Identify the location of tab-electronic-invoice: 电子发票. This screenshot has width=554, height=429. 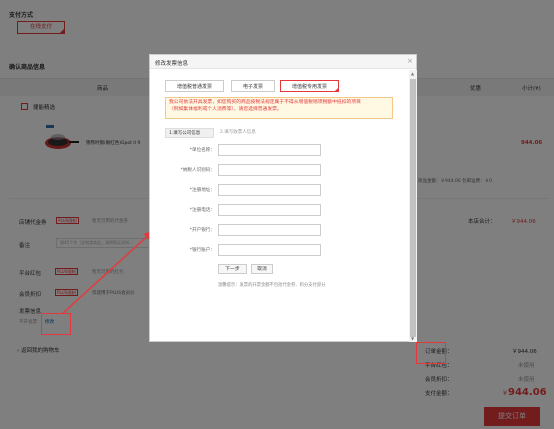
(253, 86).